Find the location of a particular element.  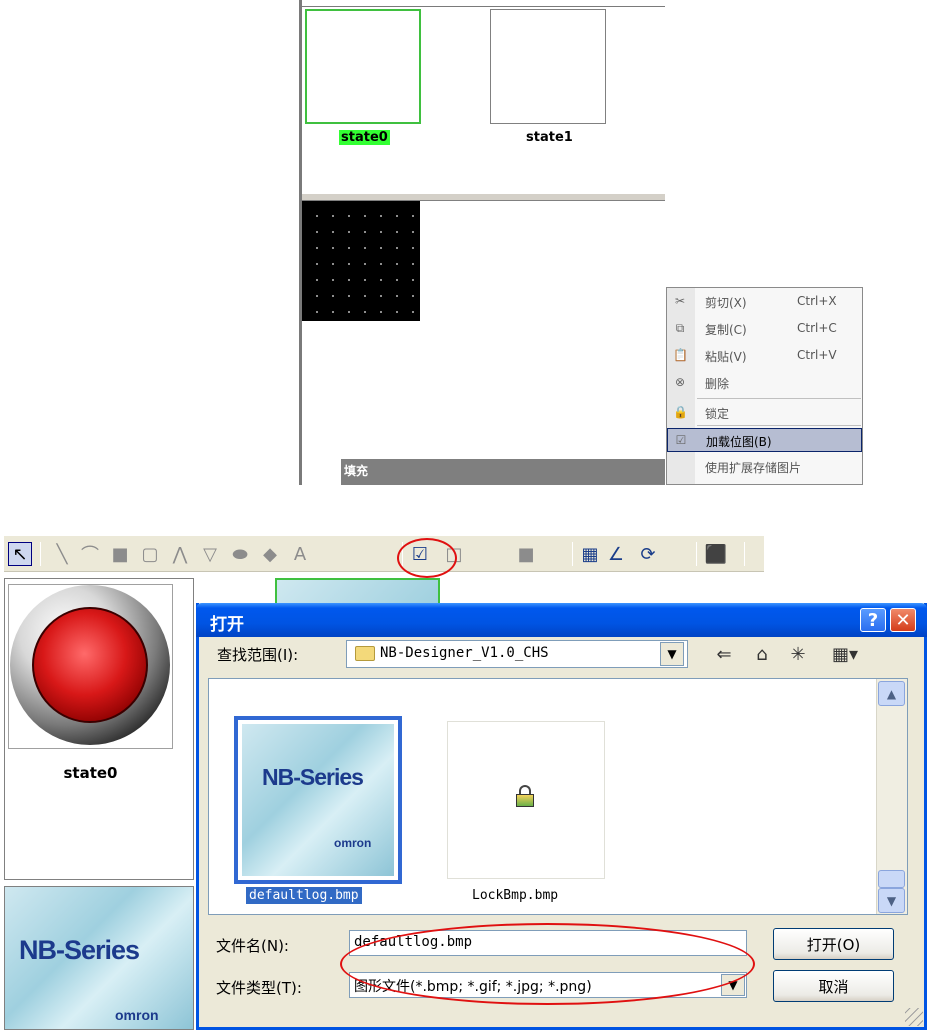

scroll-up-icon: ▲ is located at coordinates (891, 693).